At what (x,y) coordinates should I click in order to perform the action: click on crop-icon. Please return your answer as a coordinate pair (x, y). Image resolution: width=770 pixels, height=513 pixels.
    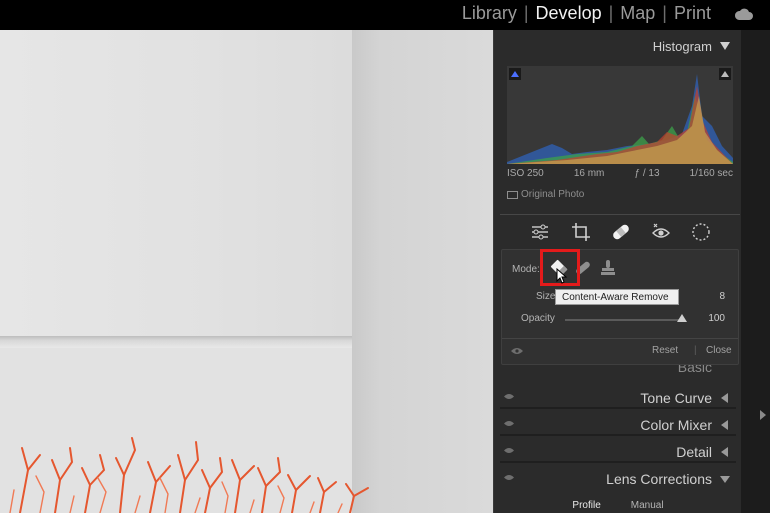
    Looking at the image, I should click on (581, 232).